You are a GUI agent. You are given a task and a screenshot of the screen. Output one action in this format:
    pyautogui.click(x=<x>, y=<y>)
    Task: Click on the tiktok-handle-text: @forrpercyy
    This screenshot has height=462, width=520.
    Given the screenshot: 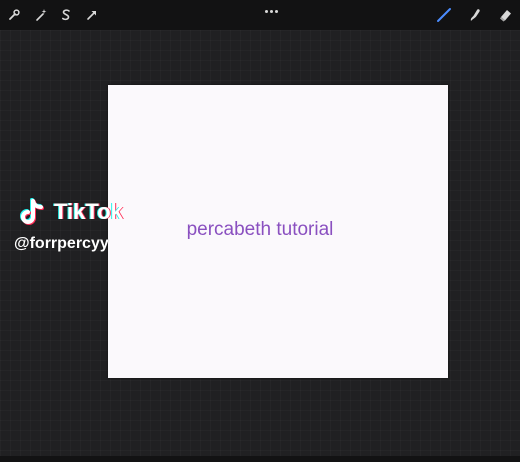 What is the action you would take?
    pyautogui.click(x=61, y=243)
    